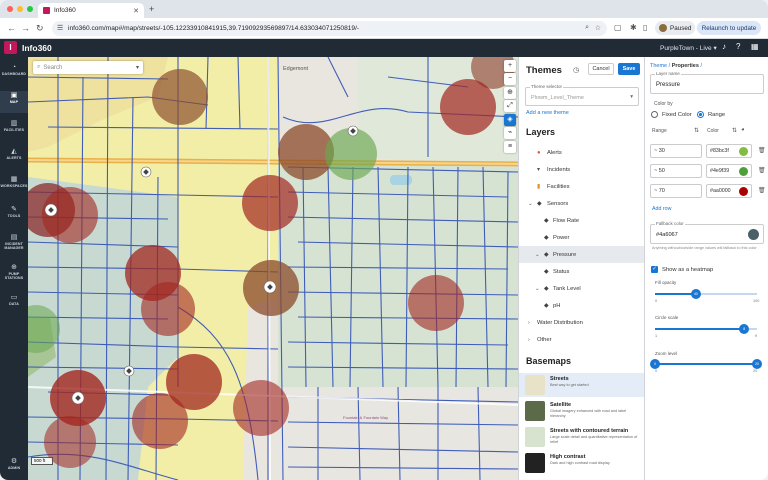 The image size is (768, 480). What do you see at coordinates (14, 468) in the screenshot?
I see `sidebar-item-admin: ⚙ ADMIN` at bounding box center [14, 468].